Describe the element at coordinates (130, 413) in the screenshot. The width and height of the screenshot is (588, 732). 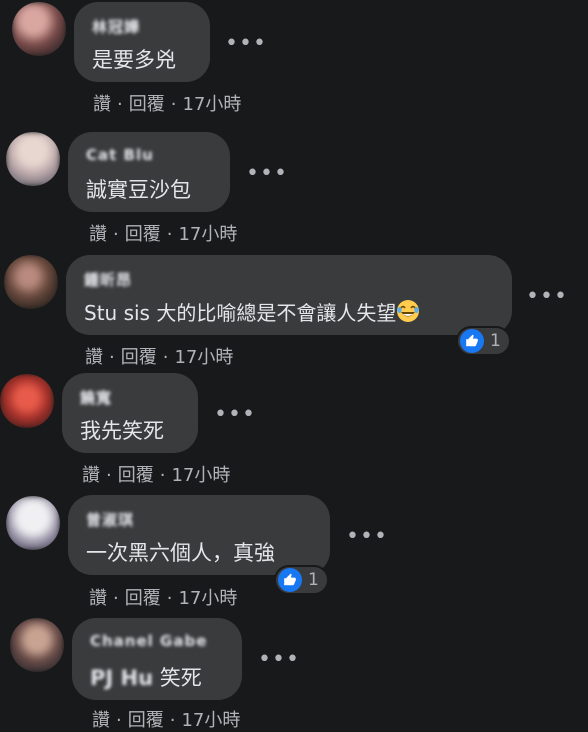
I see `comment-bubble: 饒寬 我先笑死` at that location.